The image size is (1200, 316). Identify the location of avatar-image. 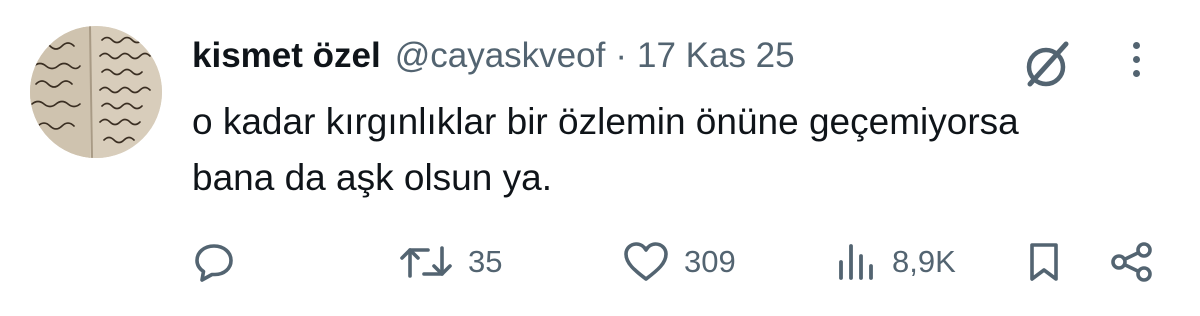
(96, 92).